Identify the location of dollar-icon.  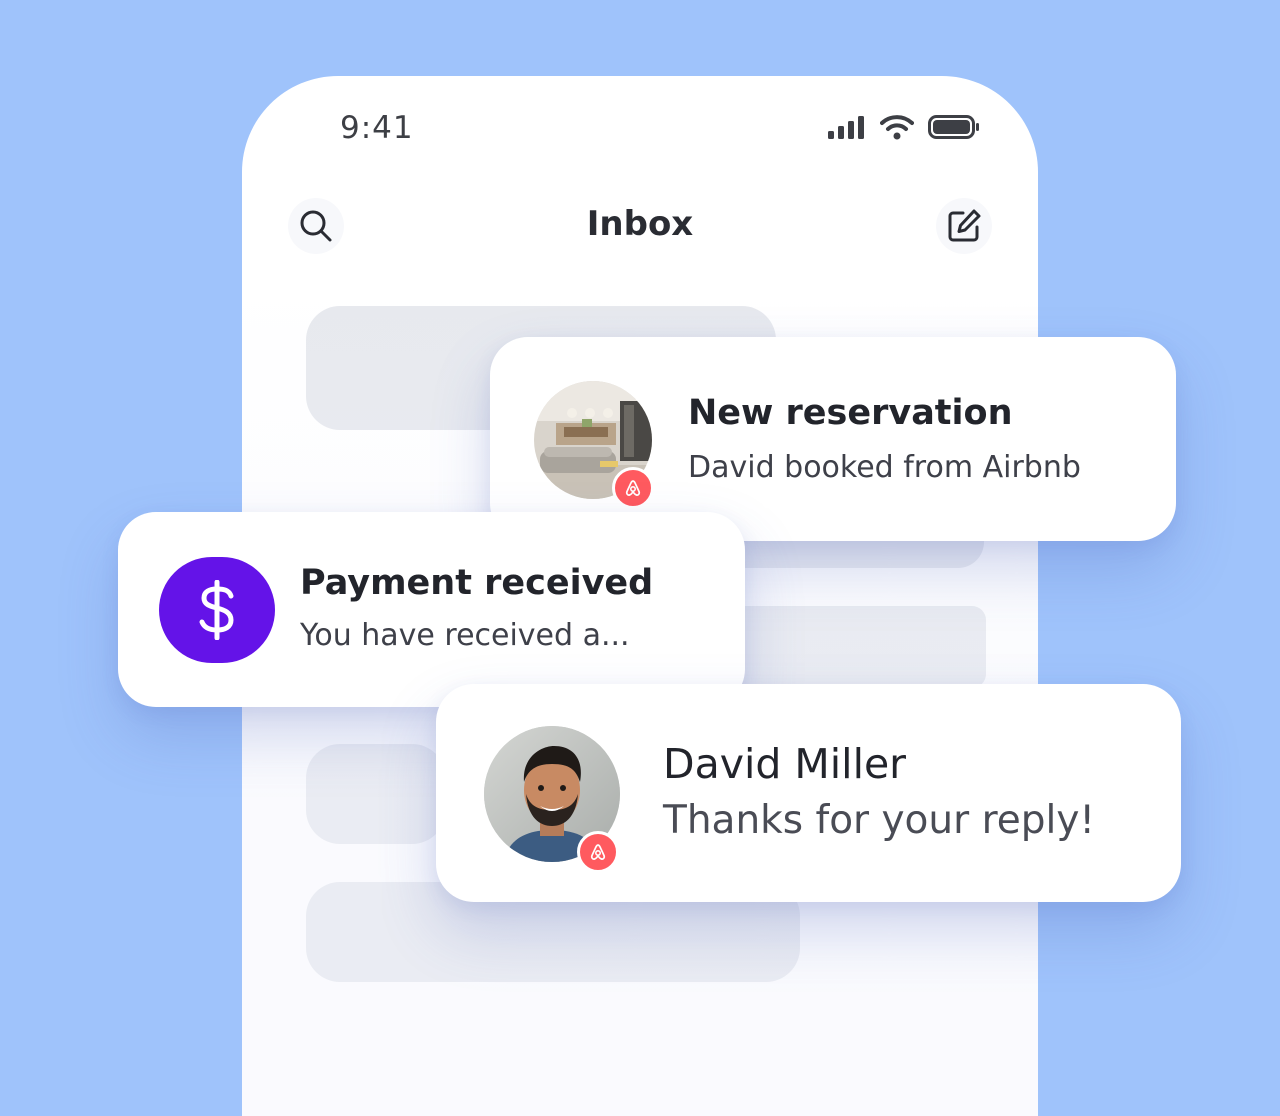
(216, 610).